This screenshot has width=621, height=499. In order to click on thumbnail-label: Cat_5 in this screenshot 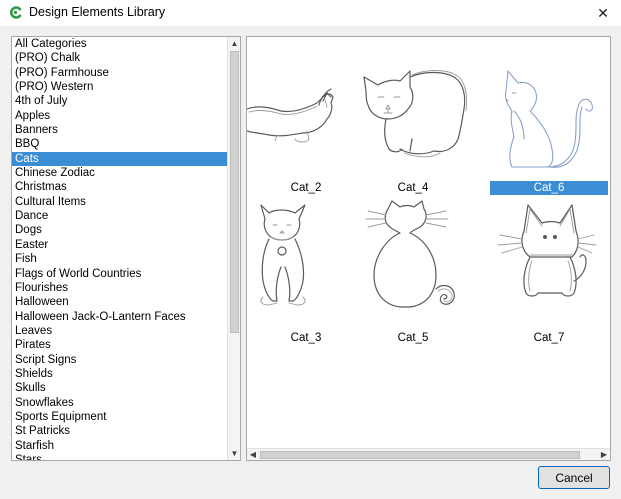, I will do `click(413, 338)`.